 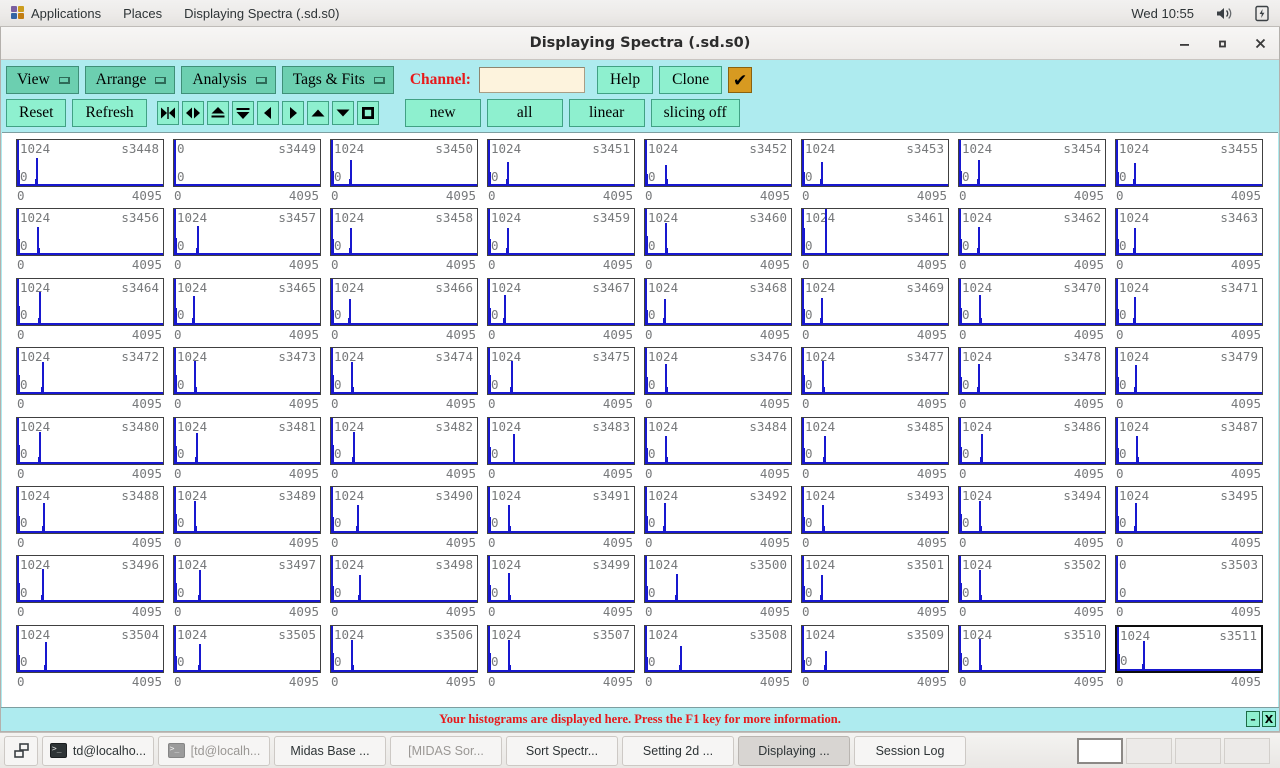 I want to click on mode-slicing-button: slicing off, so click(x=695, y=113).